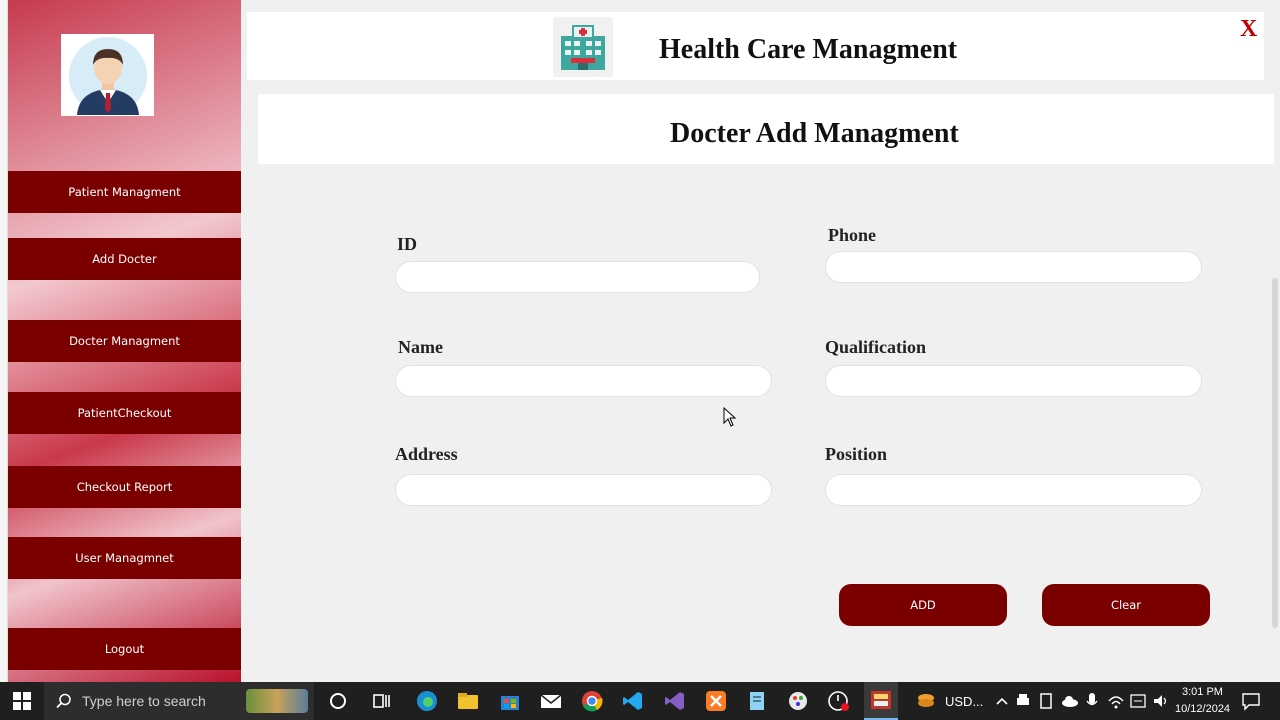  Describe the element at coordinates (583, 47) in the screenshot. I see `hospital-logo-icon` at that location.